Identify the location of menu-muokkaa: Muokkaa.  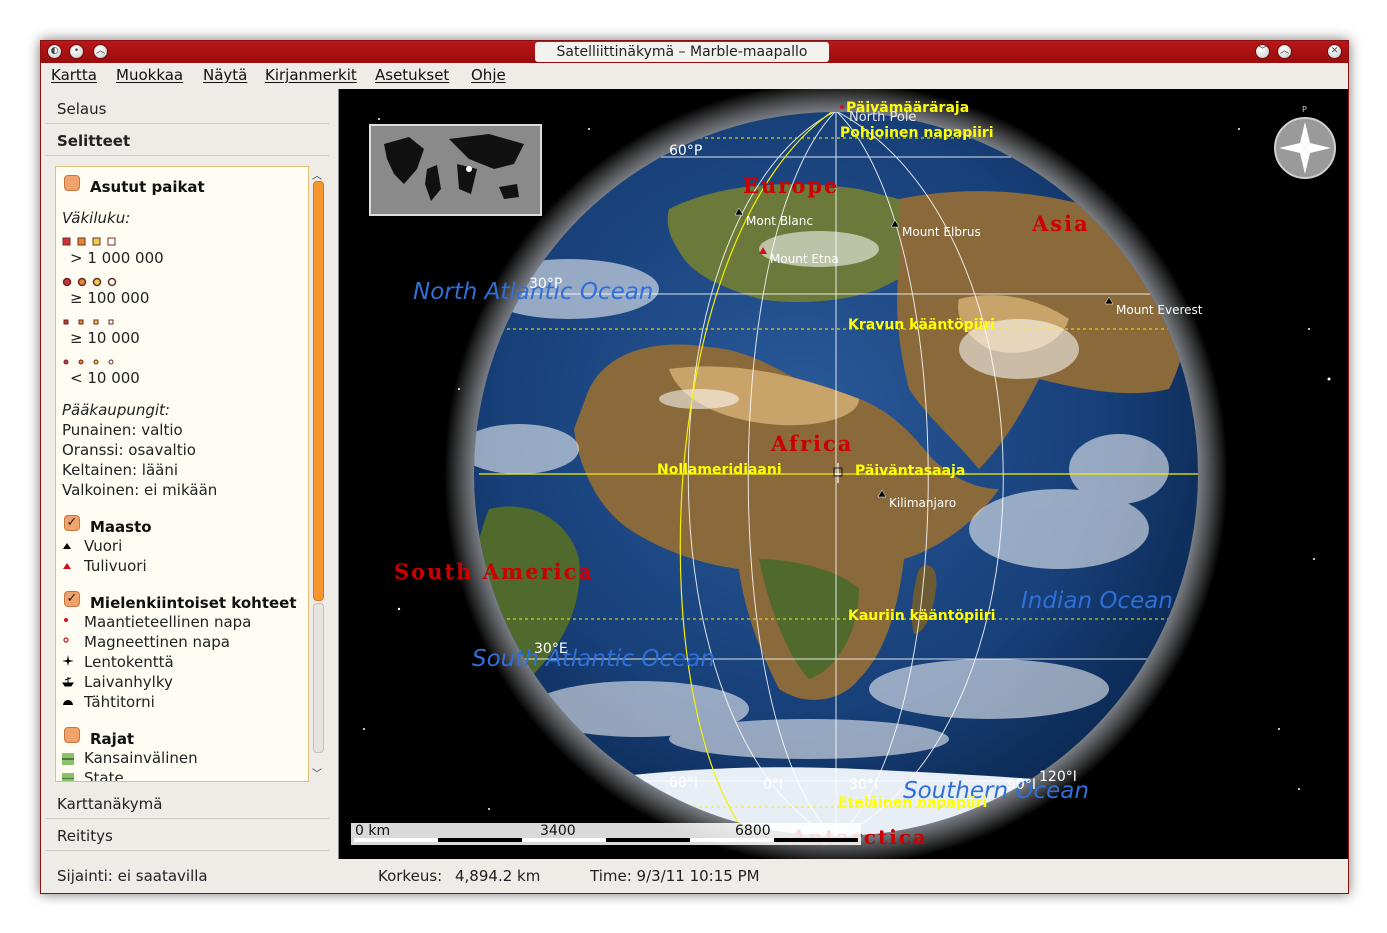
(149, 75).